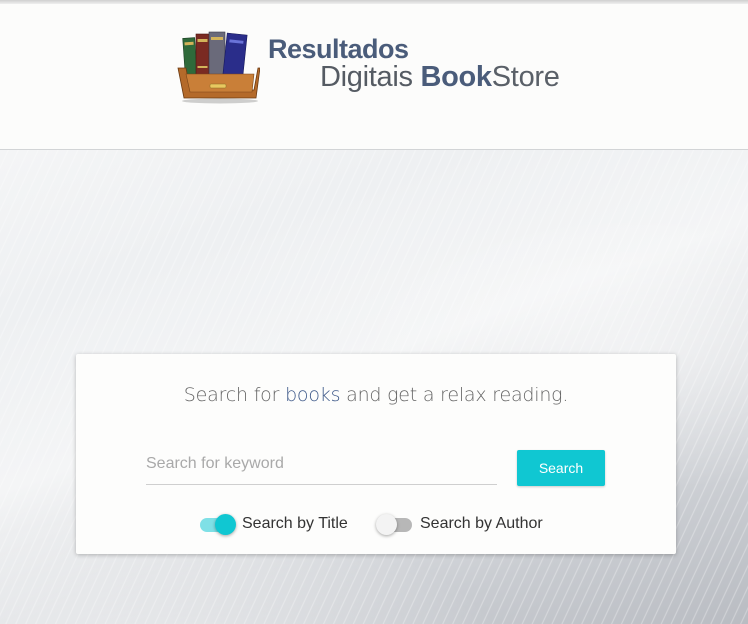  I want to click on tagline-before: Search for, so click(234, 395).